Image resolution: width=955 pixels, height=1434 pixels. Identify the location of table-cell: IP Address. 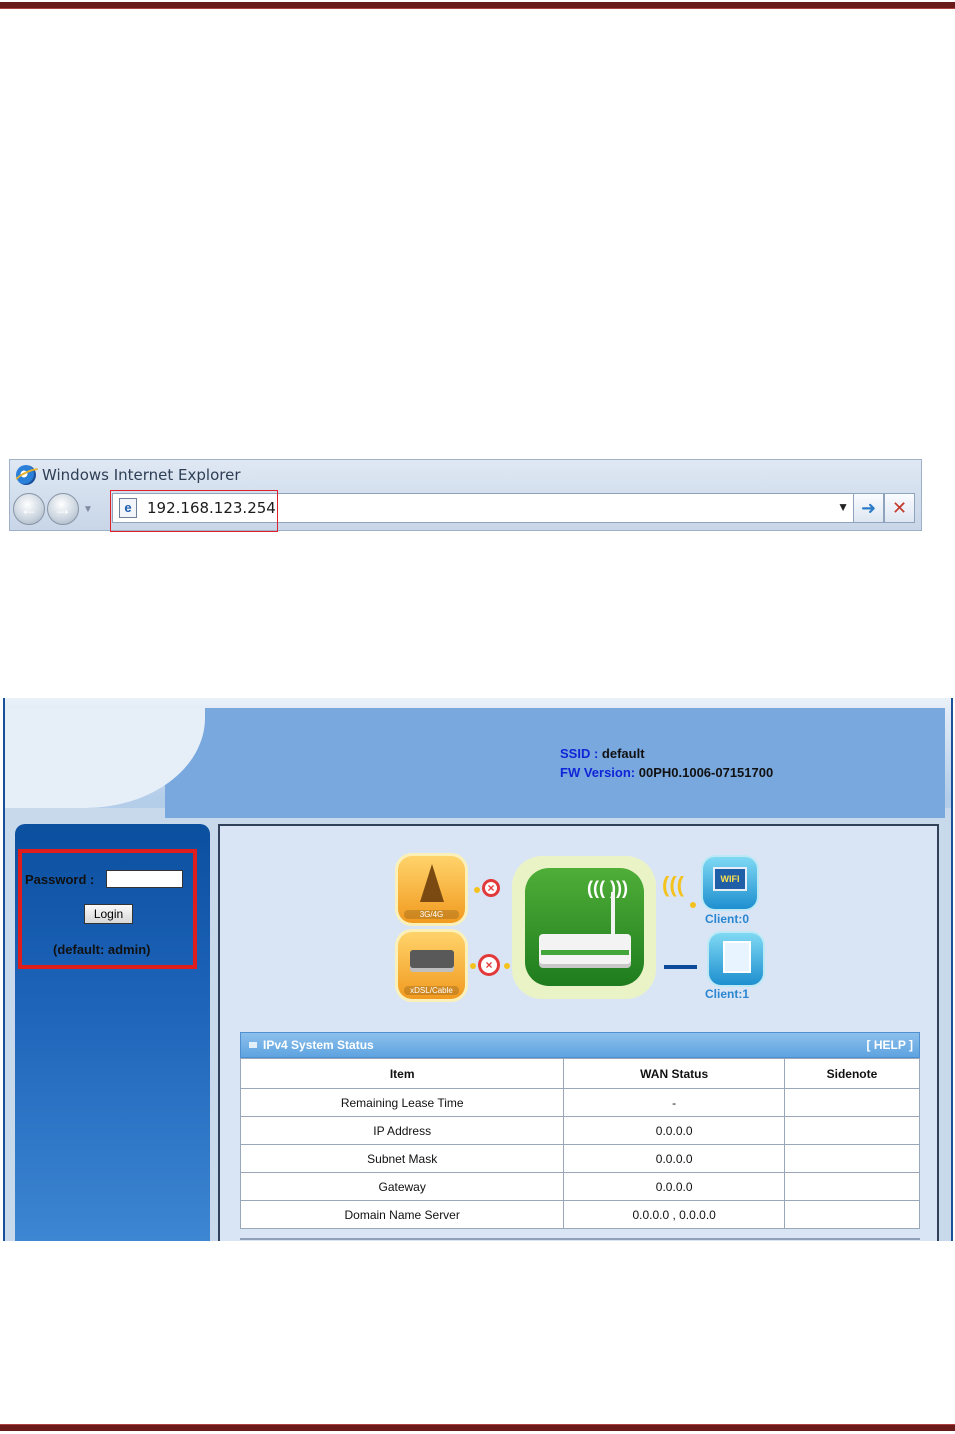
(402, 1130).